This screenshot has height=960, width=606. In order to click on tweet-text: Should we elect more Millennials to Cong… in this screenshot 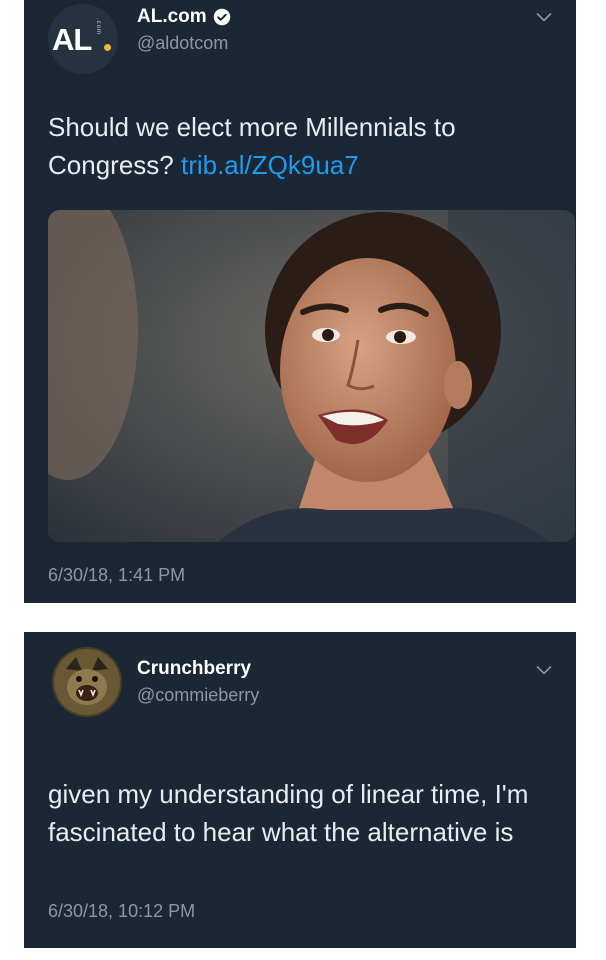, I will do `click(298, 146)`.